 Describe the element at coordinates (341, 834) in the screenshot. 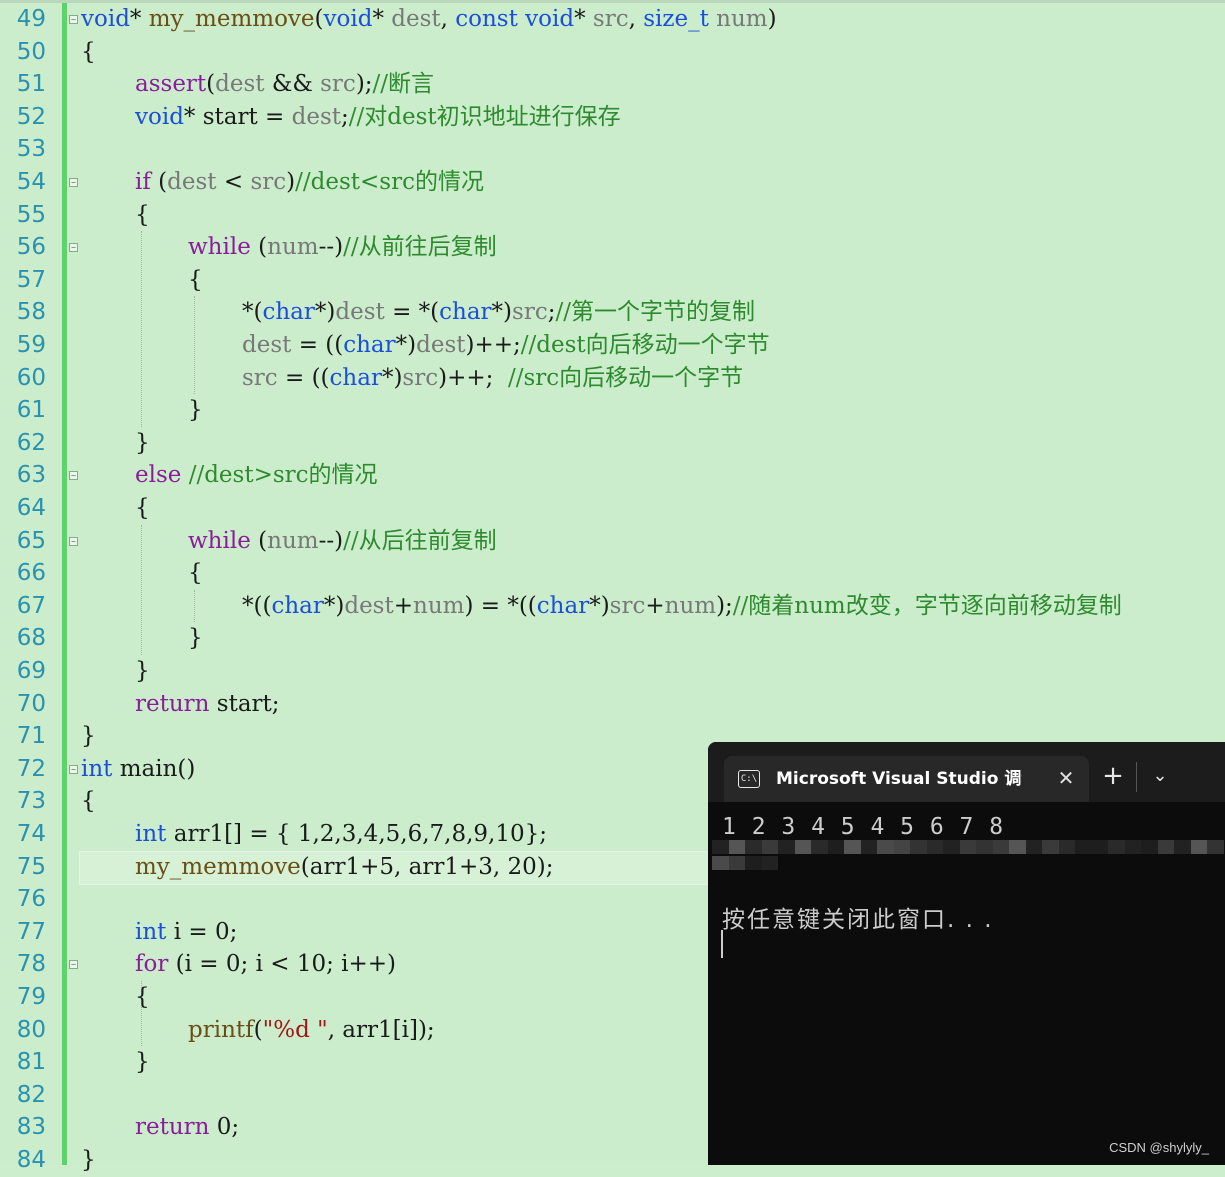

I see `code-line: int arr1[] = { 1,2,3,4,5,6,7,8,9,10};` at that location.